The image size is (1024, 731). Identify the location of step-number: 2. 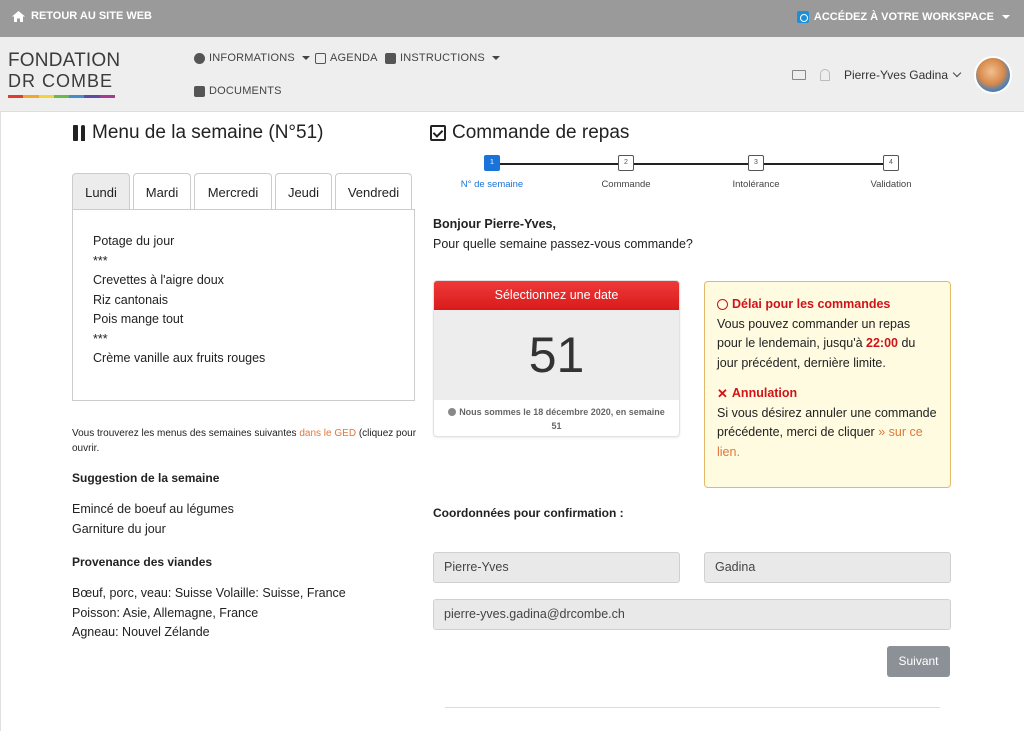
(626, 163).